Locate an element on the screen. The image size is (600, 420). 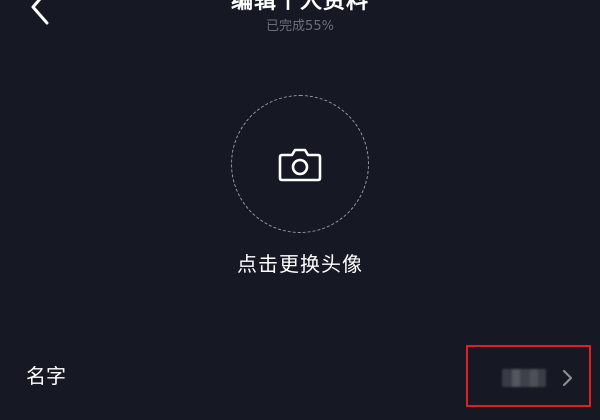
name-value-blurred is located at coordinates (524, 378).